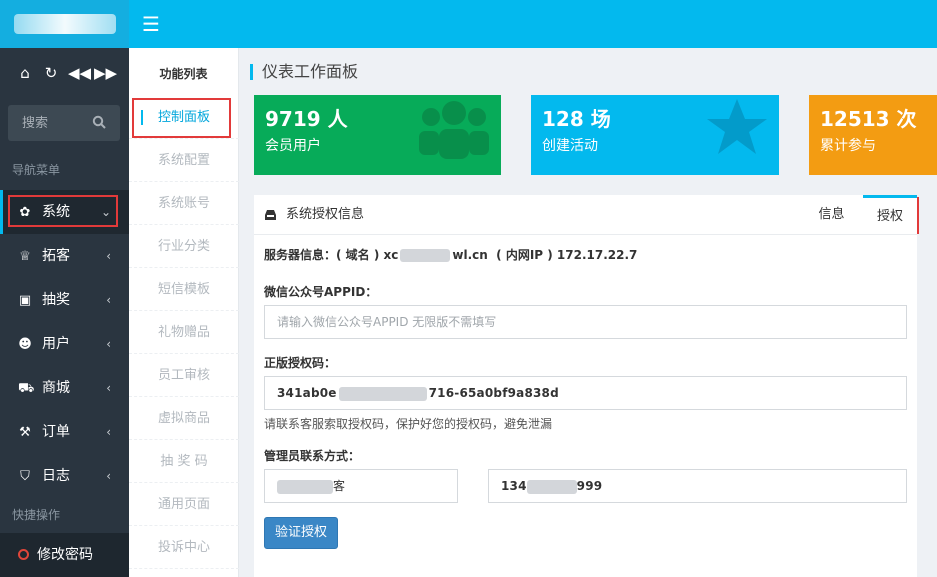 This screenshot has width=937, height=577. I want to click on verify-auth-button: 验证授权, so click(301, 533).